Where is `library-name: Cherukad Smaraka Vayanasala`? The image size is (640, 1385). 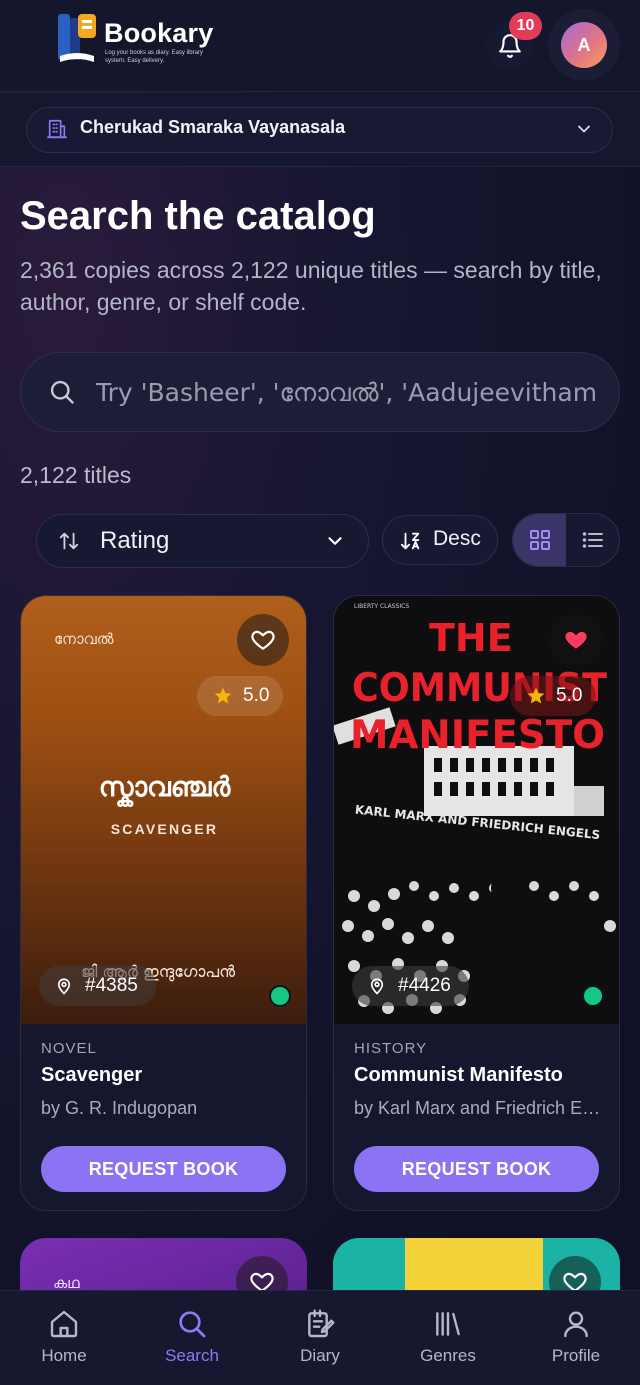 library-name: Cherukad Smaraka Vayanasala is located at coordinates (213, 127).